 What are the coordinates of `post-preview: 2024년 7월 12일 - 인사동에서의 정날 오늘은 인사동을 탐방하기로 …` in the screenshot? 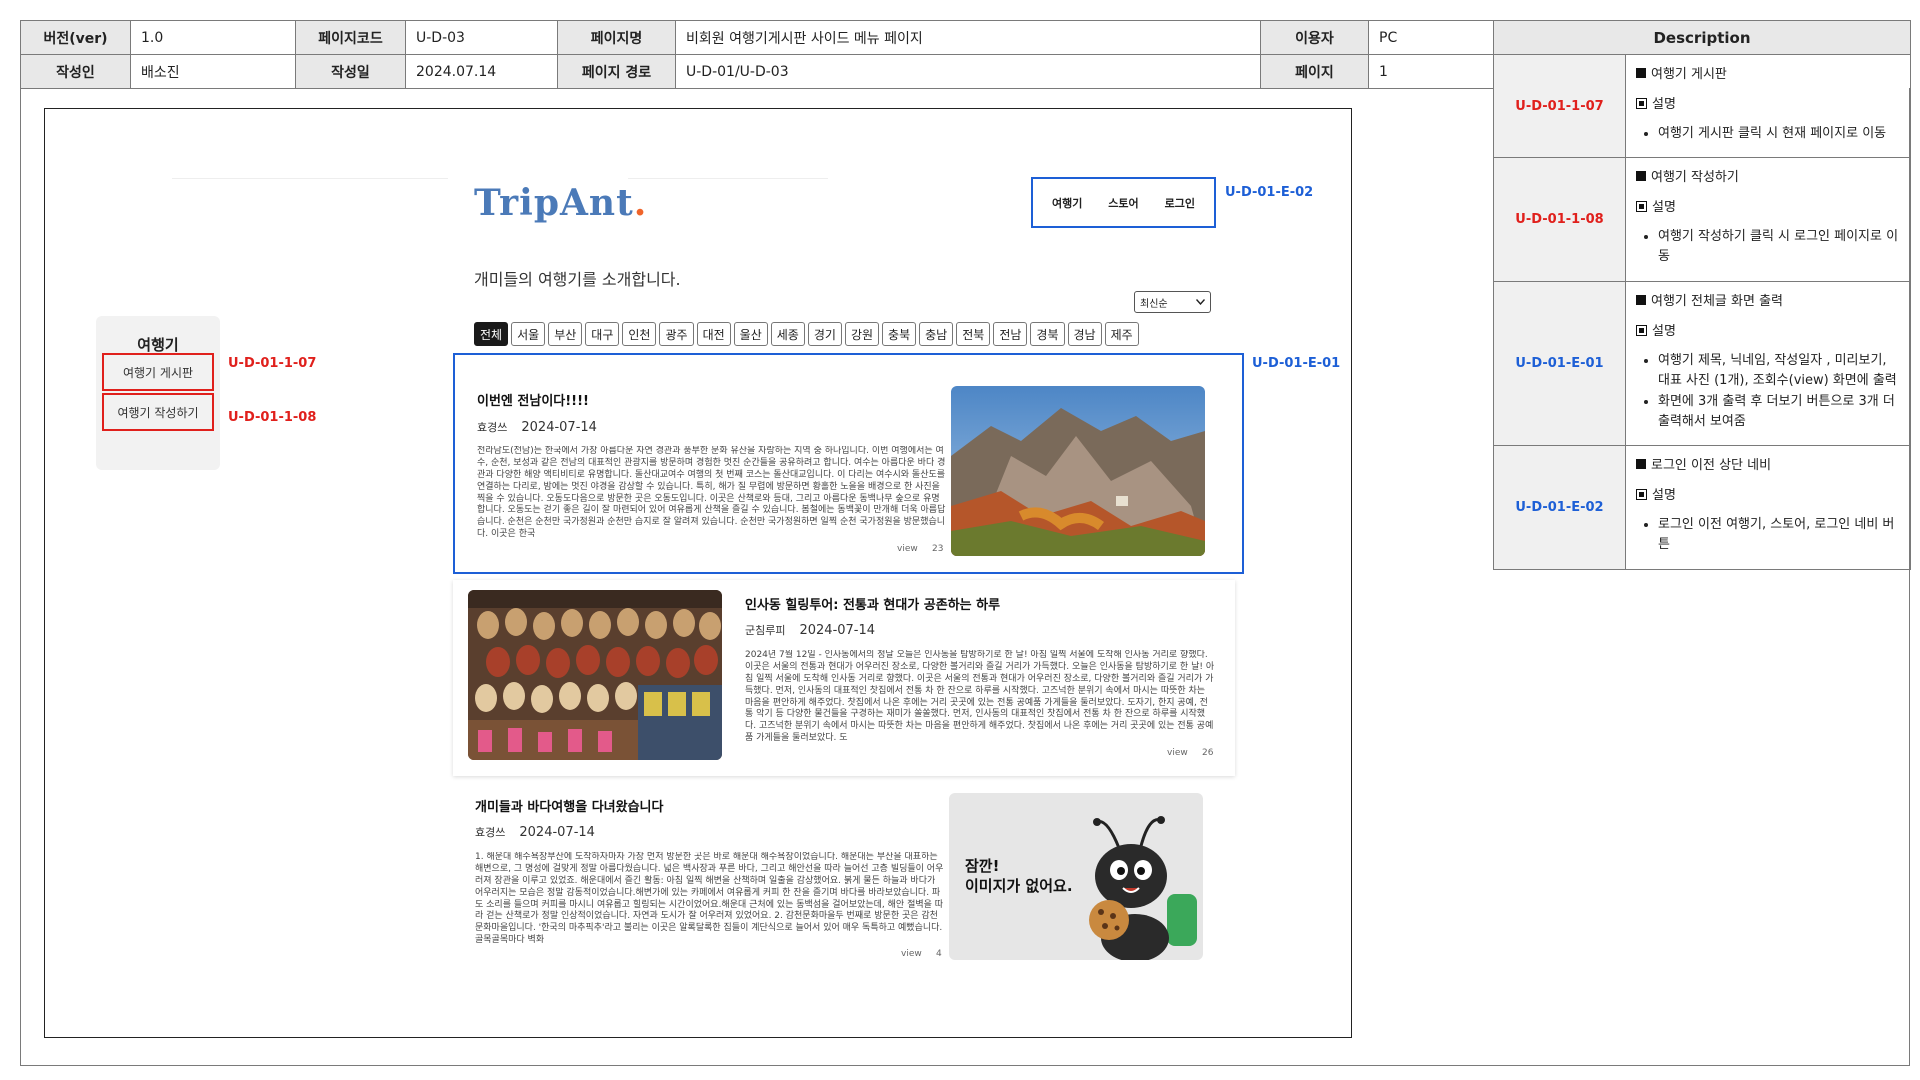 It's located at (980, 697).